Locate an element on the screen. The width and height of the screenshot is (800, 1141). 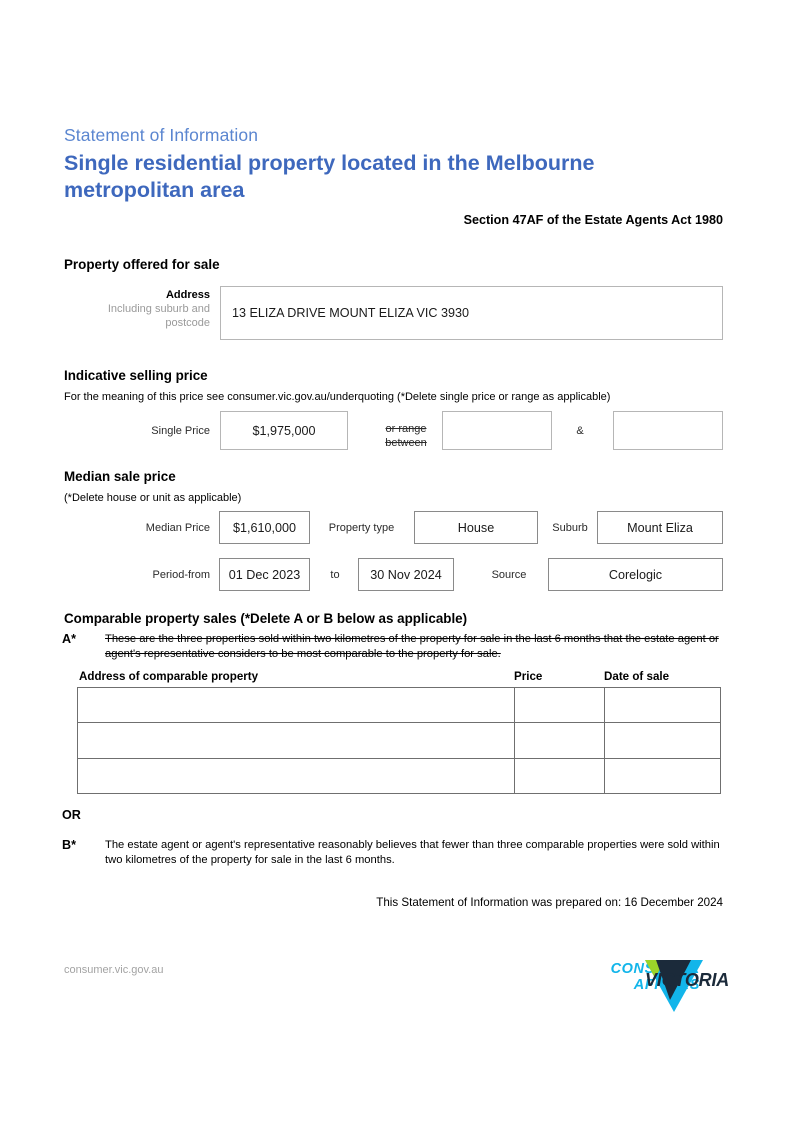
option-a-marker: A* is located at coordinates (69, 639).